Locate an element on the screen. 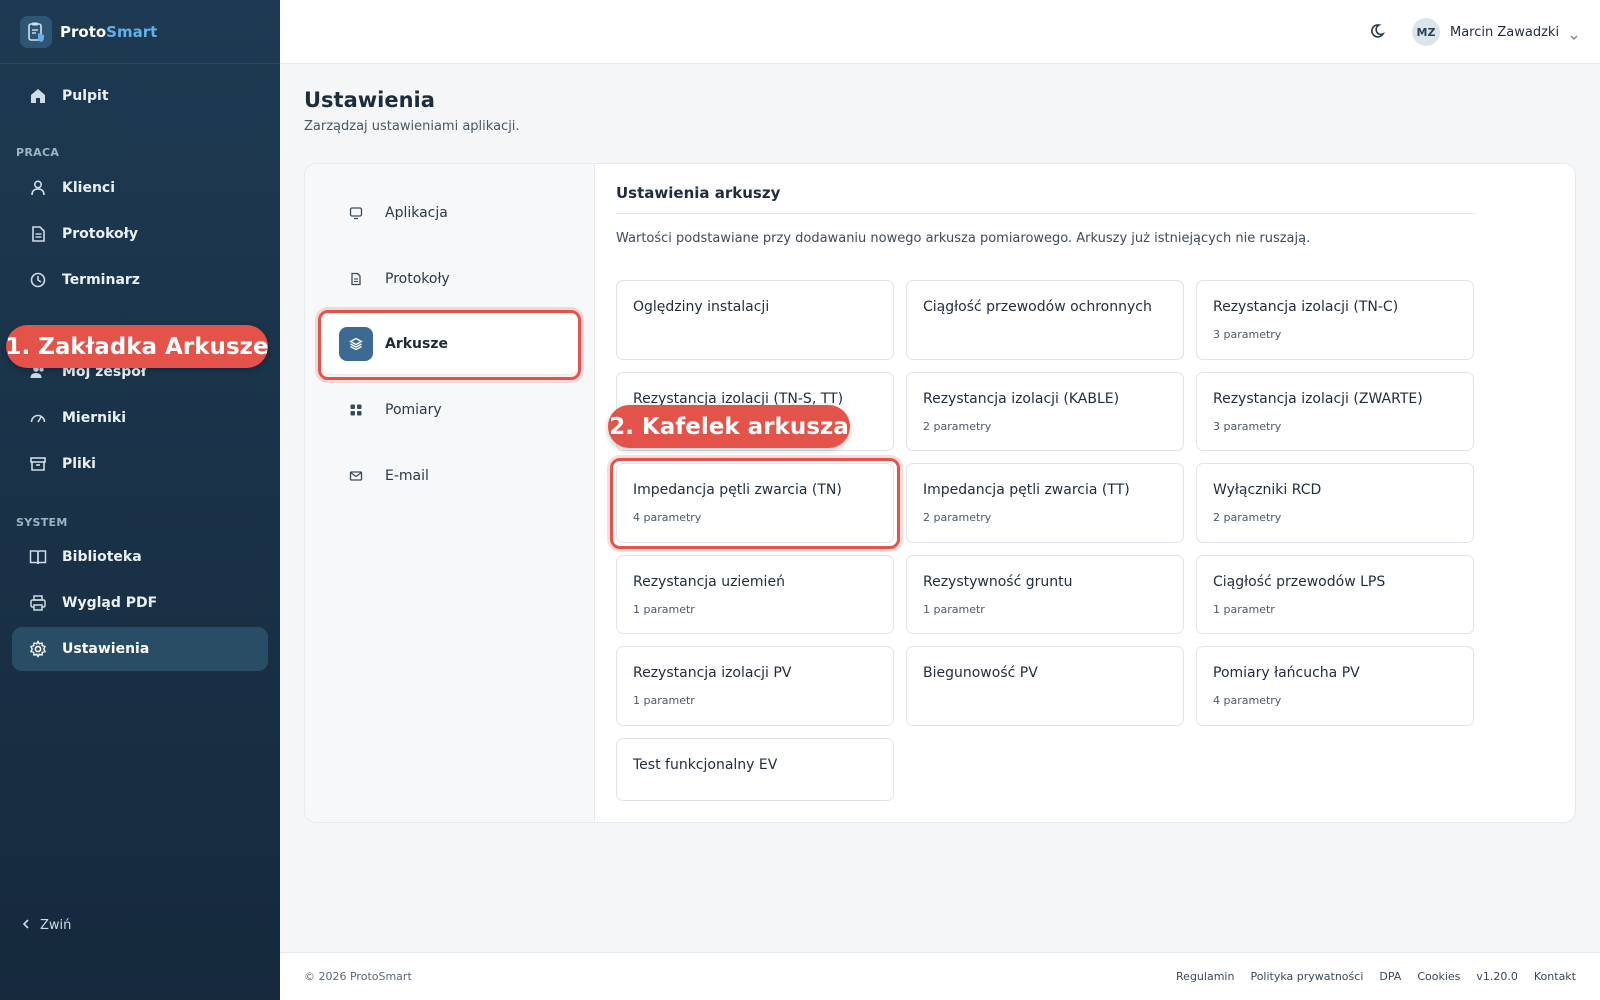 Image resolution: width=1600 pixels, height=1000 pixels. sheet-tile-title: Wyłączniki RCD is located at coordinates (1267, 490).